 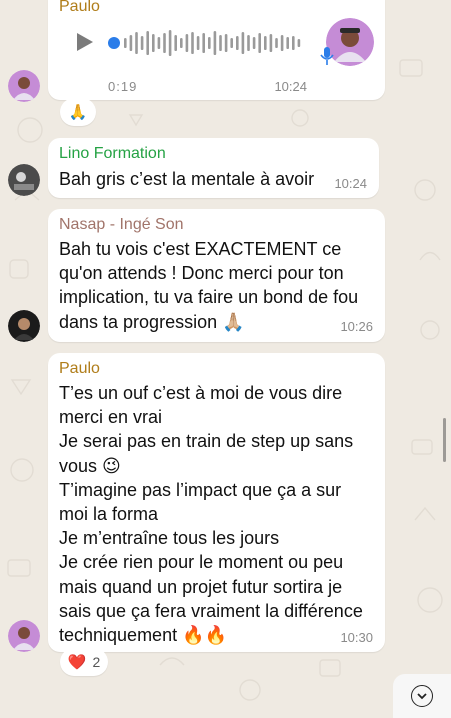 I want to click on scroll-down-button, so click(x=422, y=696).